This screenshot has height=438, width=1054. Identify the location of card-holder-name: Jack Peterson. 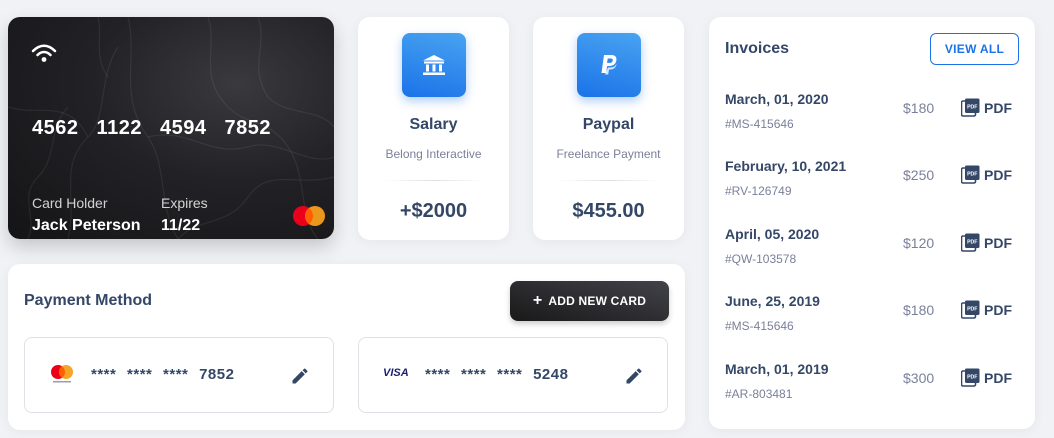
(86, 225).